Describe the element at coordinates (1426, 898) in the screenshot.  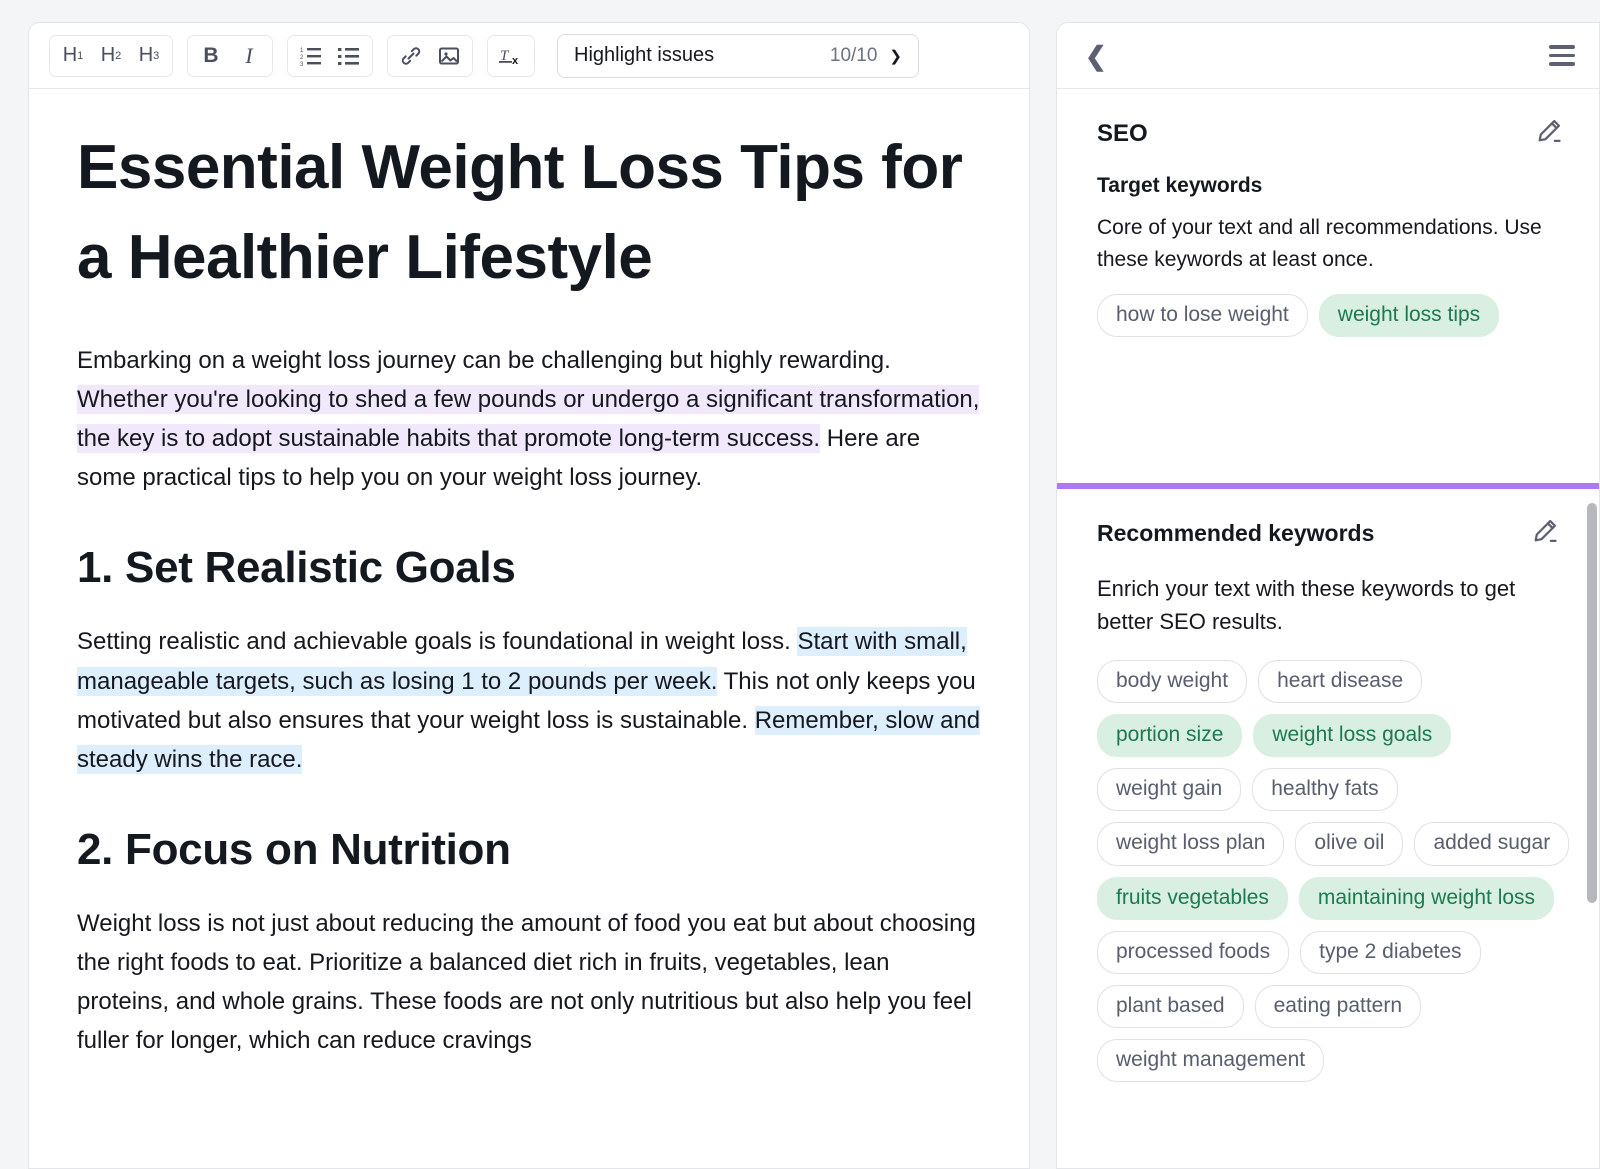
I see `keyword-pill: maintaining weight loss` at that location.